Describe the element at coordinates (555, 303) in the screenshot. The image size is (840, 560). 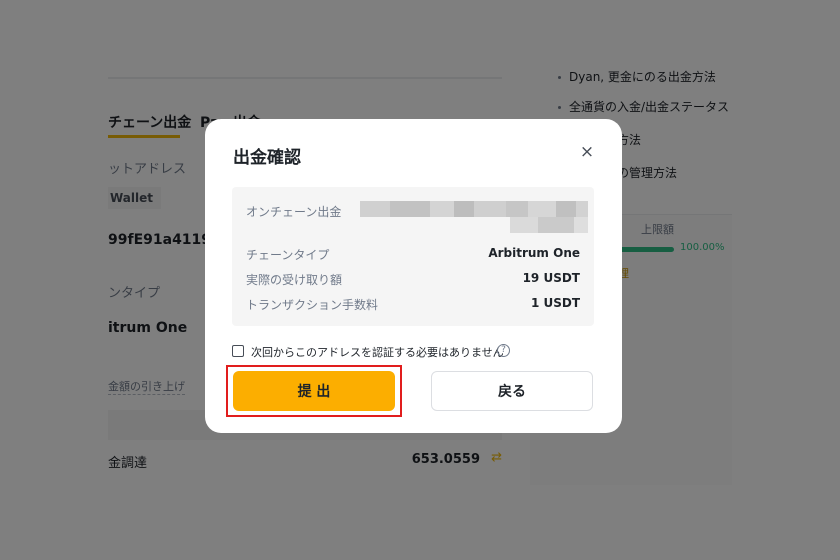
I see `fee-value: 1 USDT` at that location.